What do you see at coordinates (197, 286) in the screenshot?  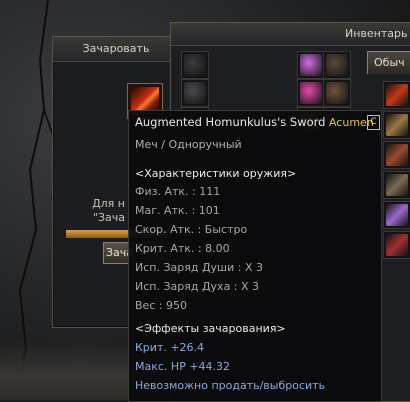 I see `weapon-stat-line: Исп. Заряд Духа : X 3` at bounding box center [197, 286].